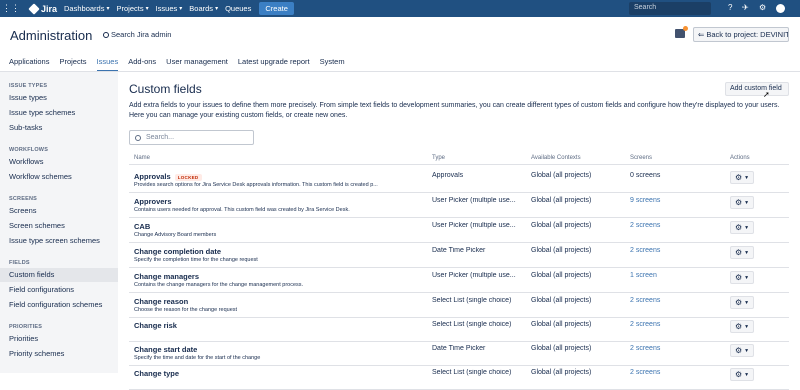 The image size is (800, 390). What do you see at coordinates (142, 226) in the screenshot?
I see `field-name: CAB` at bounding box center [142, 226].